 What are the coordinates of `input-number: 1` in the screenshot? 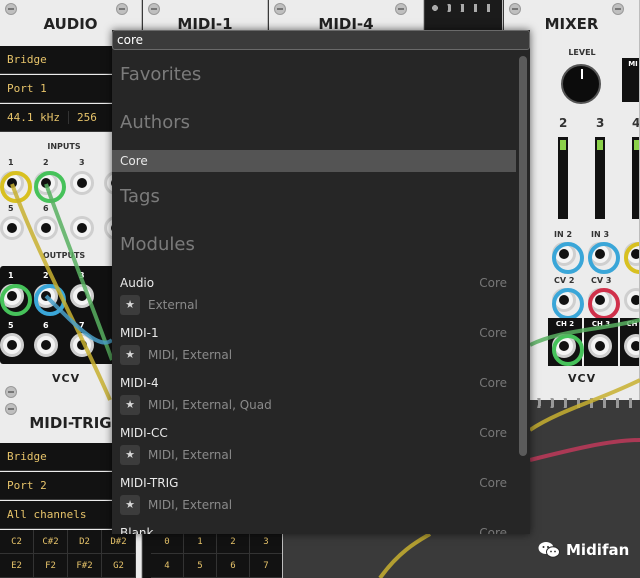 It's located at (11, 162).